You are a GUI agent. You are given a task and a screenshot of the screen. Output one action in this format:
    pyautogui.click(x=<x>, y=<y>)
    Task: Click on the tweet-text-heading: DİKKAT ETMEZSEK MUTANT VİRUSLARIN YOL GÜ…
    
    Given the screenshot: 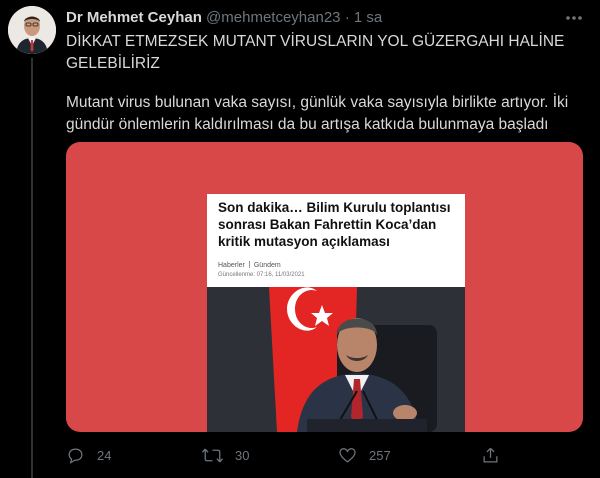 What is the action you would take?
    pyautogui.click(x=315, y=52)
    